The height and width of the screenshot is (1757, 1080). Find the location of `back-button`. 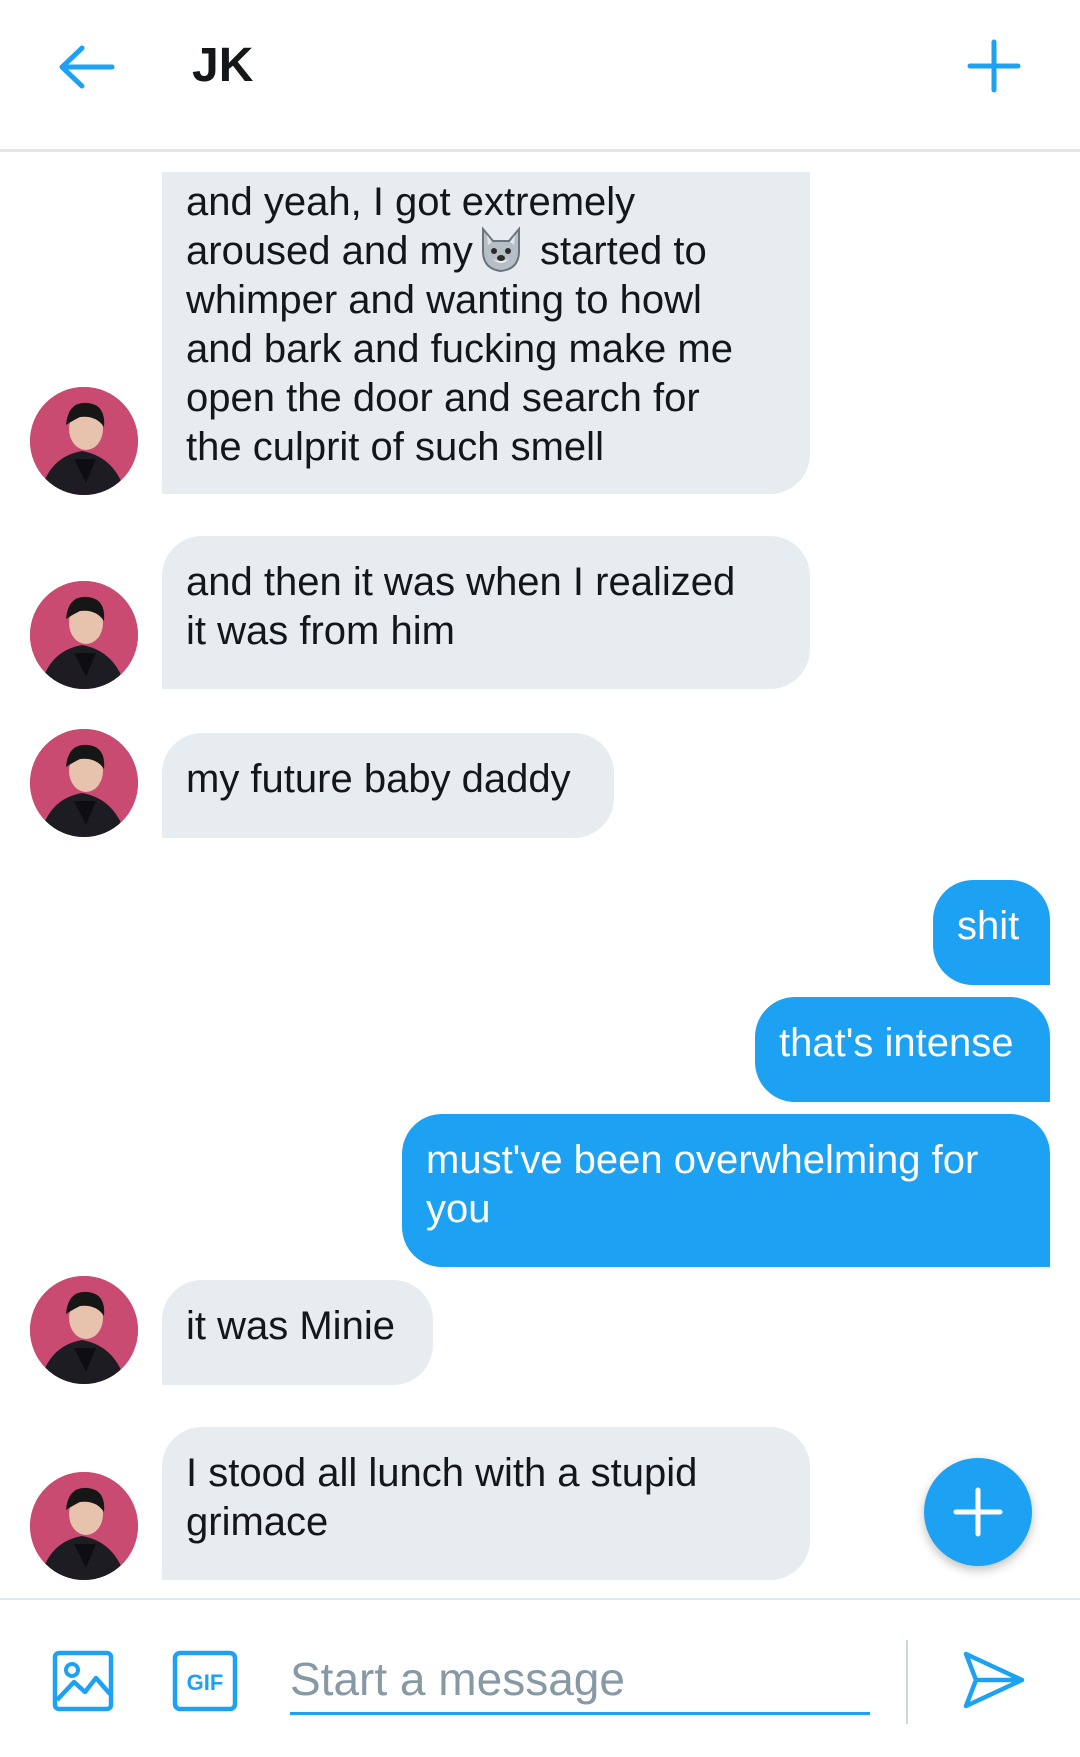

back-button is located at coordinates (88, 67).